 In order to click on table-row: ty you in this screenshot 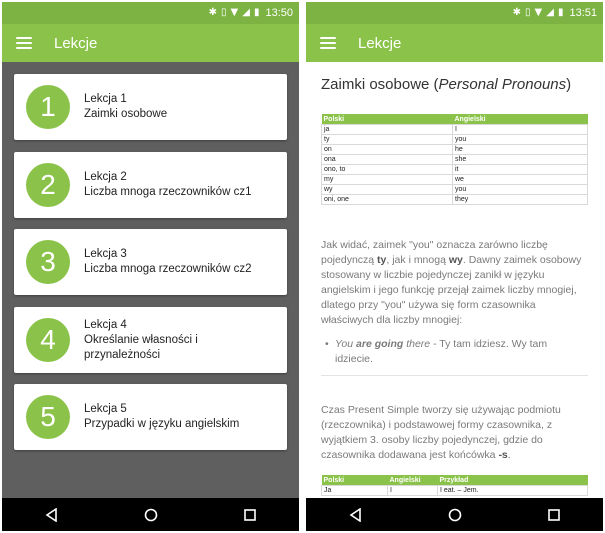, I will do `click(454, 139)`.